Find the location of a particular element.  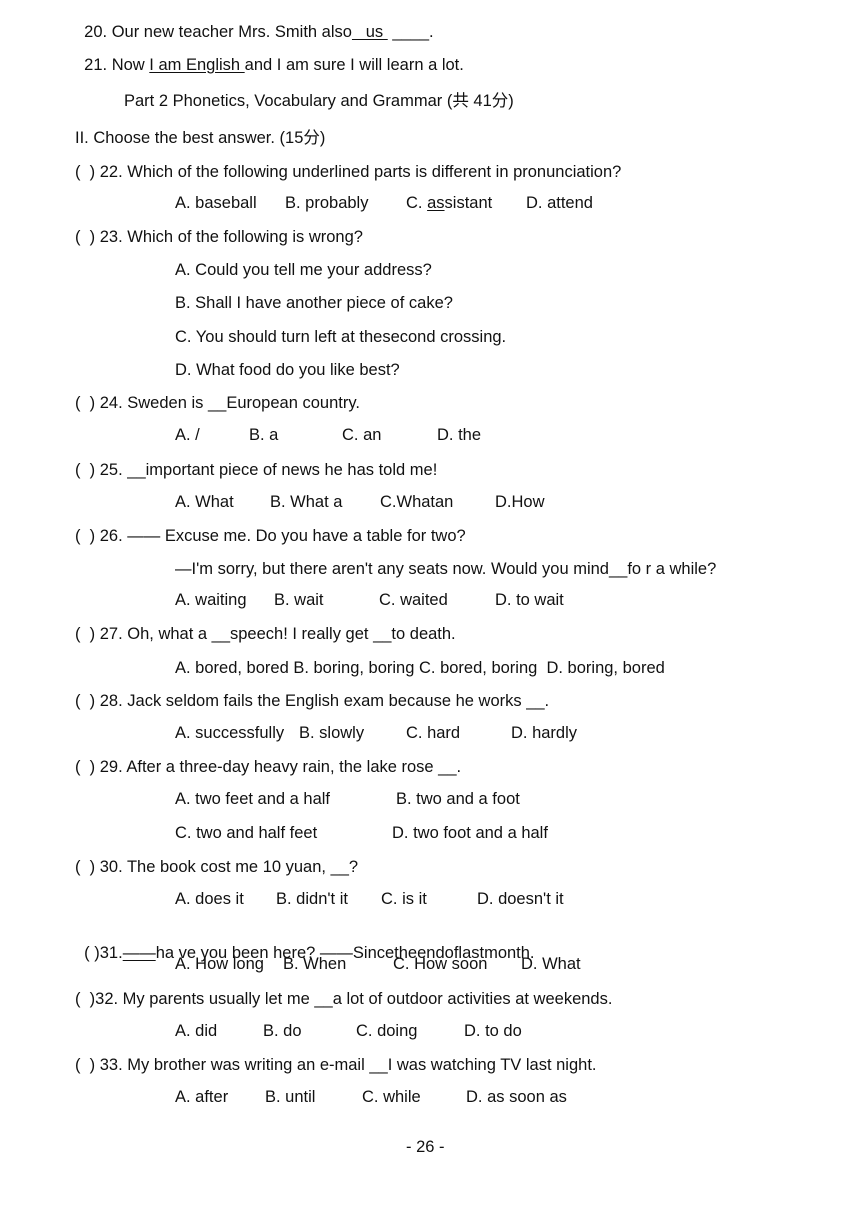

option-b: B. probably is located at coordinates (327, 203).